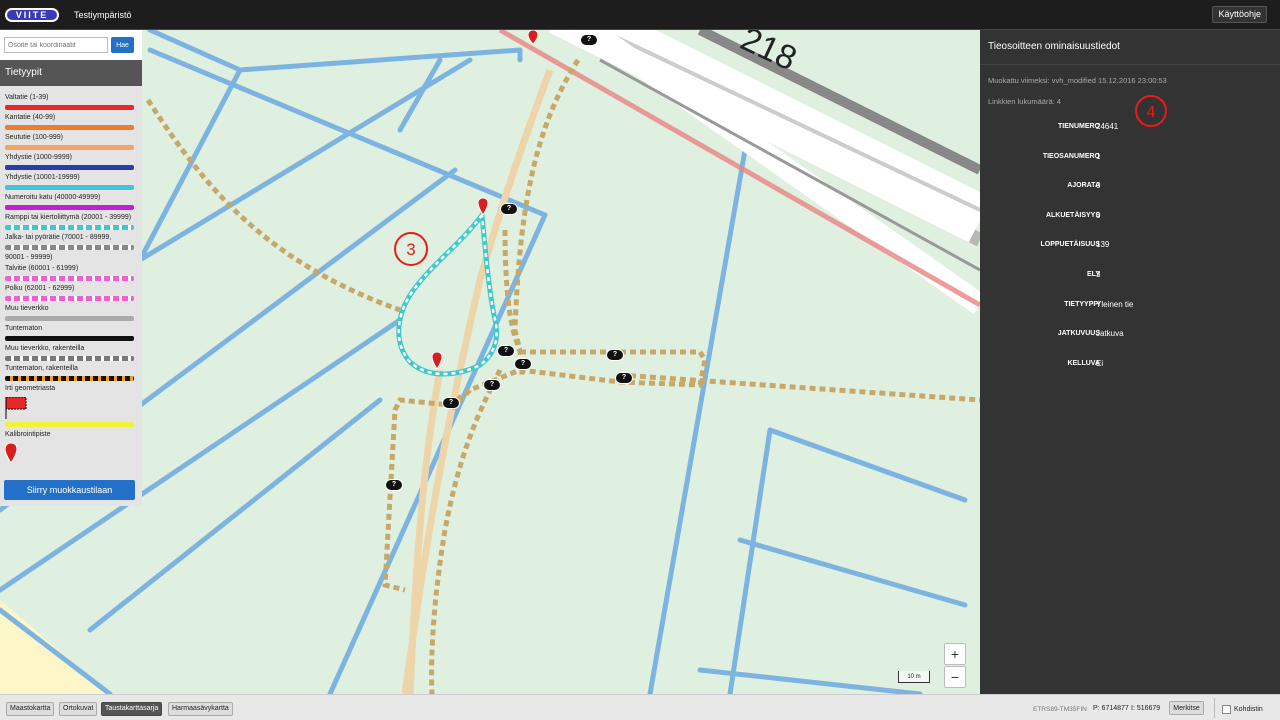 Image resolution: width=1280 pixels, height=720 pixels. What do you see at coordinates (200, 709) in the screenshot?
I see `basemap-tab: Harmaasävykartta` at bounding box center [200, 709].